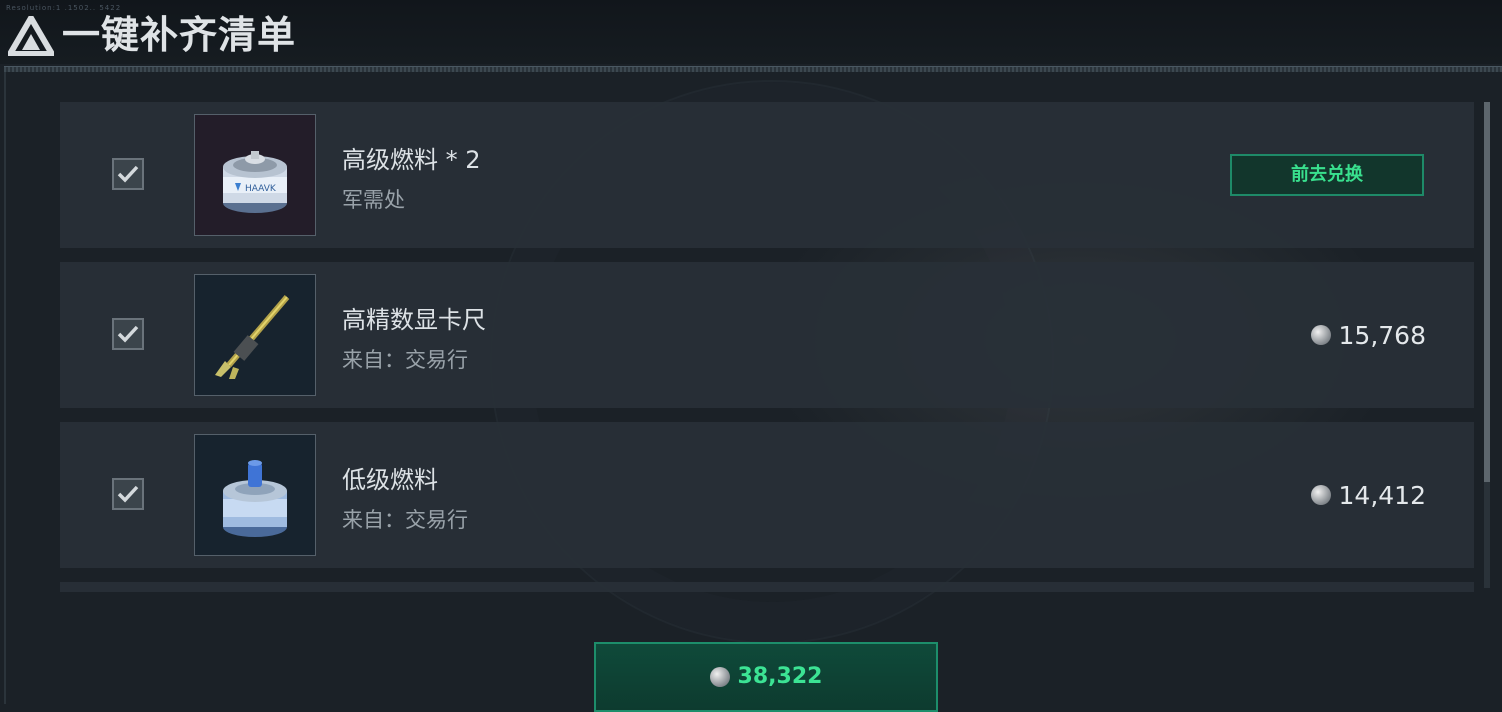 The image size is (1502, 712). What do you see at coordinates (1487, 292) in the screenshot?
I see `scrollbar-thumb` at bounding box center [1487, 292].